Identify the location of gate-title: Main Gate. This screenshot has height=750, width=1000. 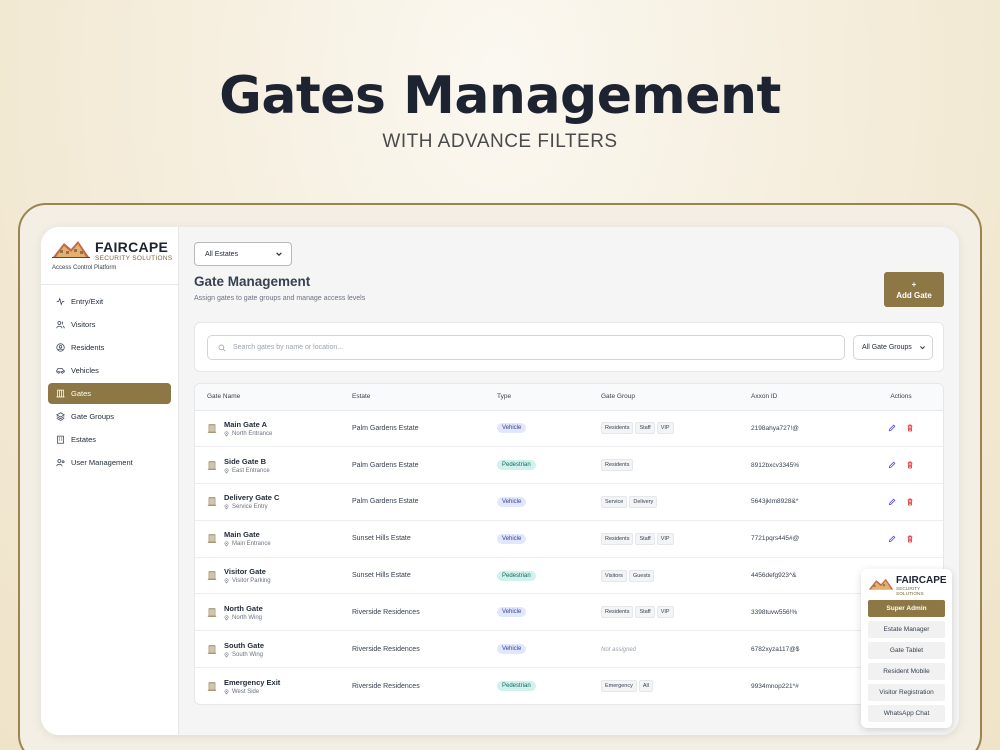
(242, 535).